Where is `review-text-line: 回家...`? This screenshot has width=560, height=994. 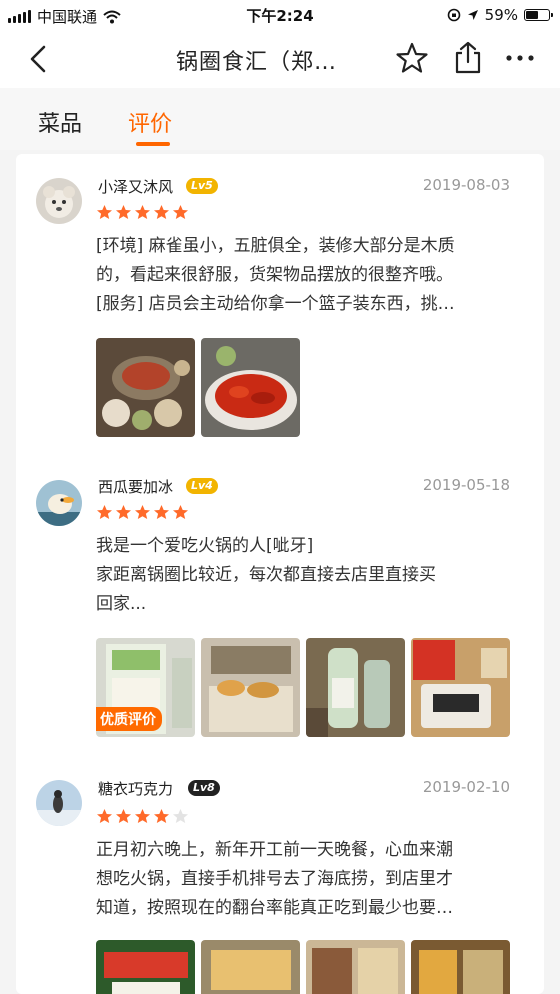 review-text-line: 回家... is located at coordinates (121, 604).